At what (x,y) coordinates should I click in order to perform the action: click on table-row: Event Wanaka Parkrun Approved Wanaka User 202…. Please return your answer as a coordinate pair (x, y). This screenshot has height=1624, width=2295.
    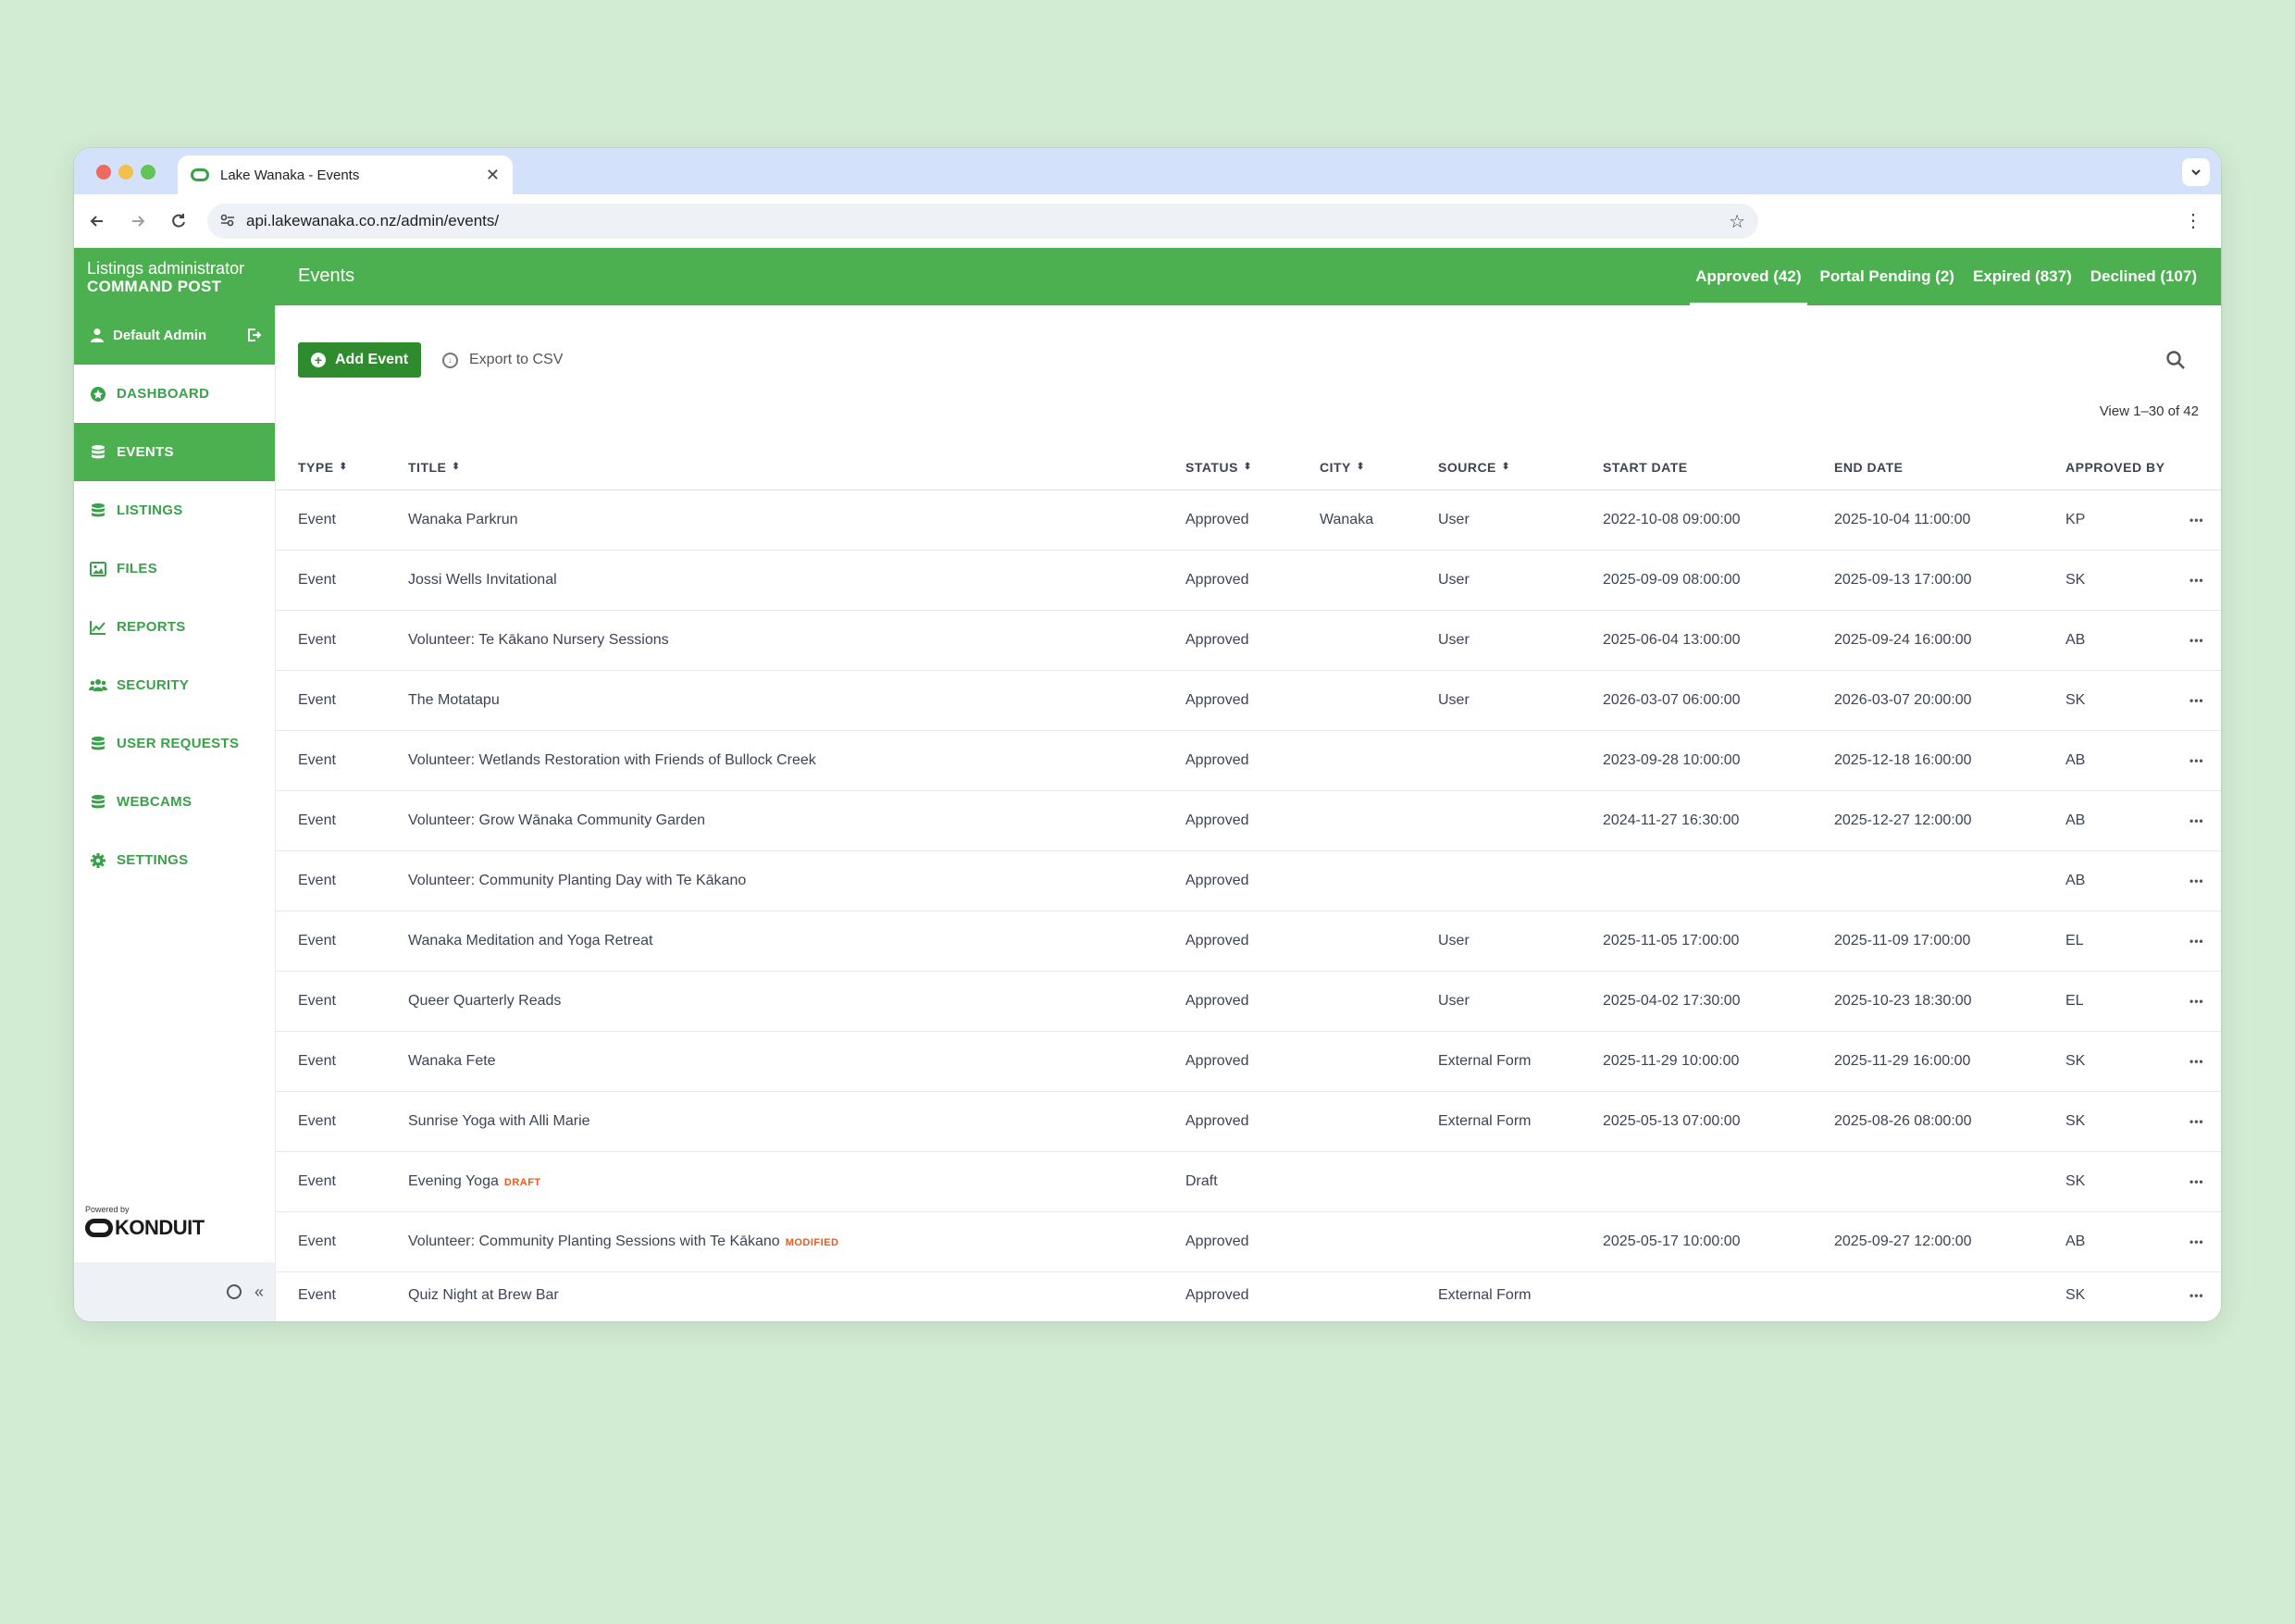
    Looking at the image, I should click on (1249, 520).